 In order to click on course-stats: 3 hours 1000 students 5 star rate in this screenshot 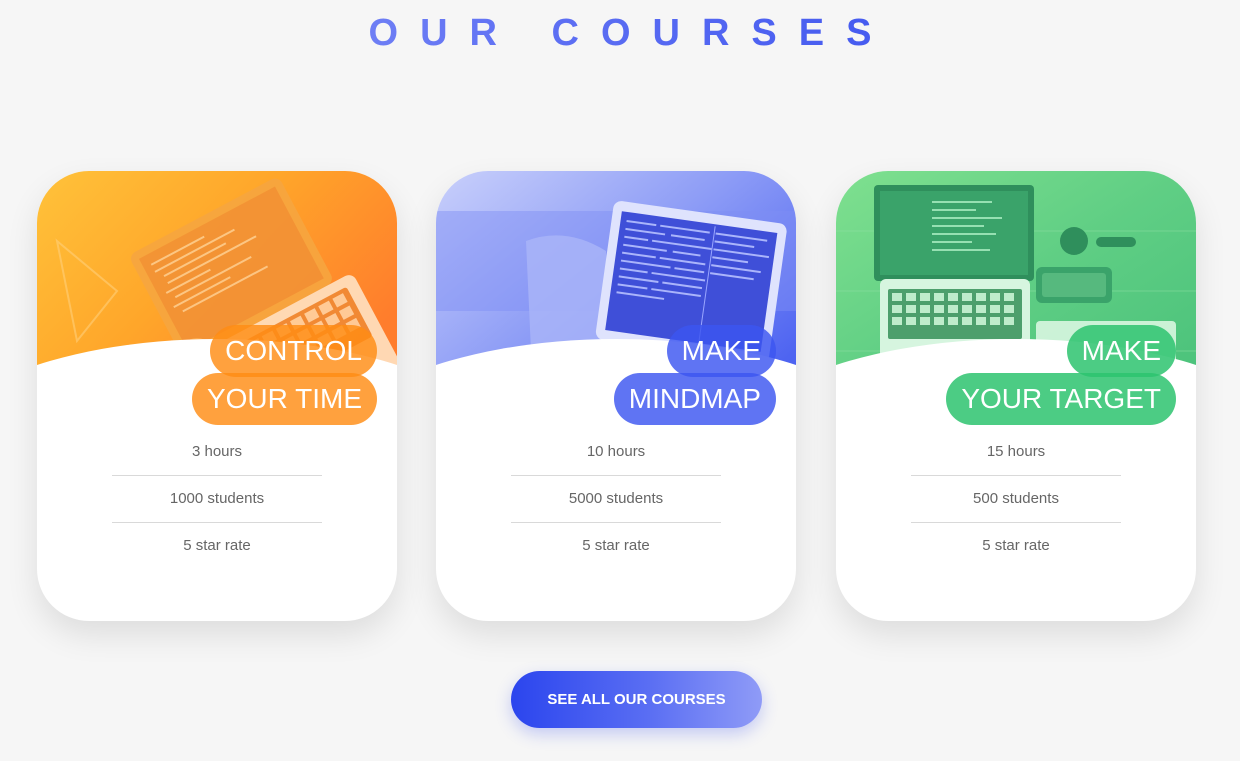, I will do `click(217, 499)`.